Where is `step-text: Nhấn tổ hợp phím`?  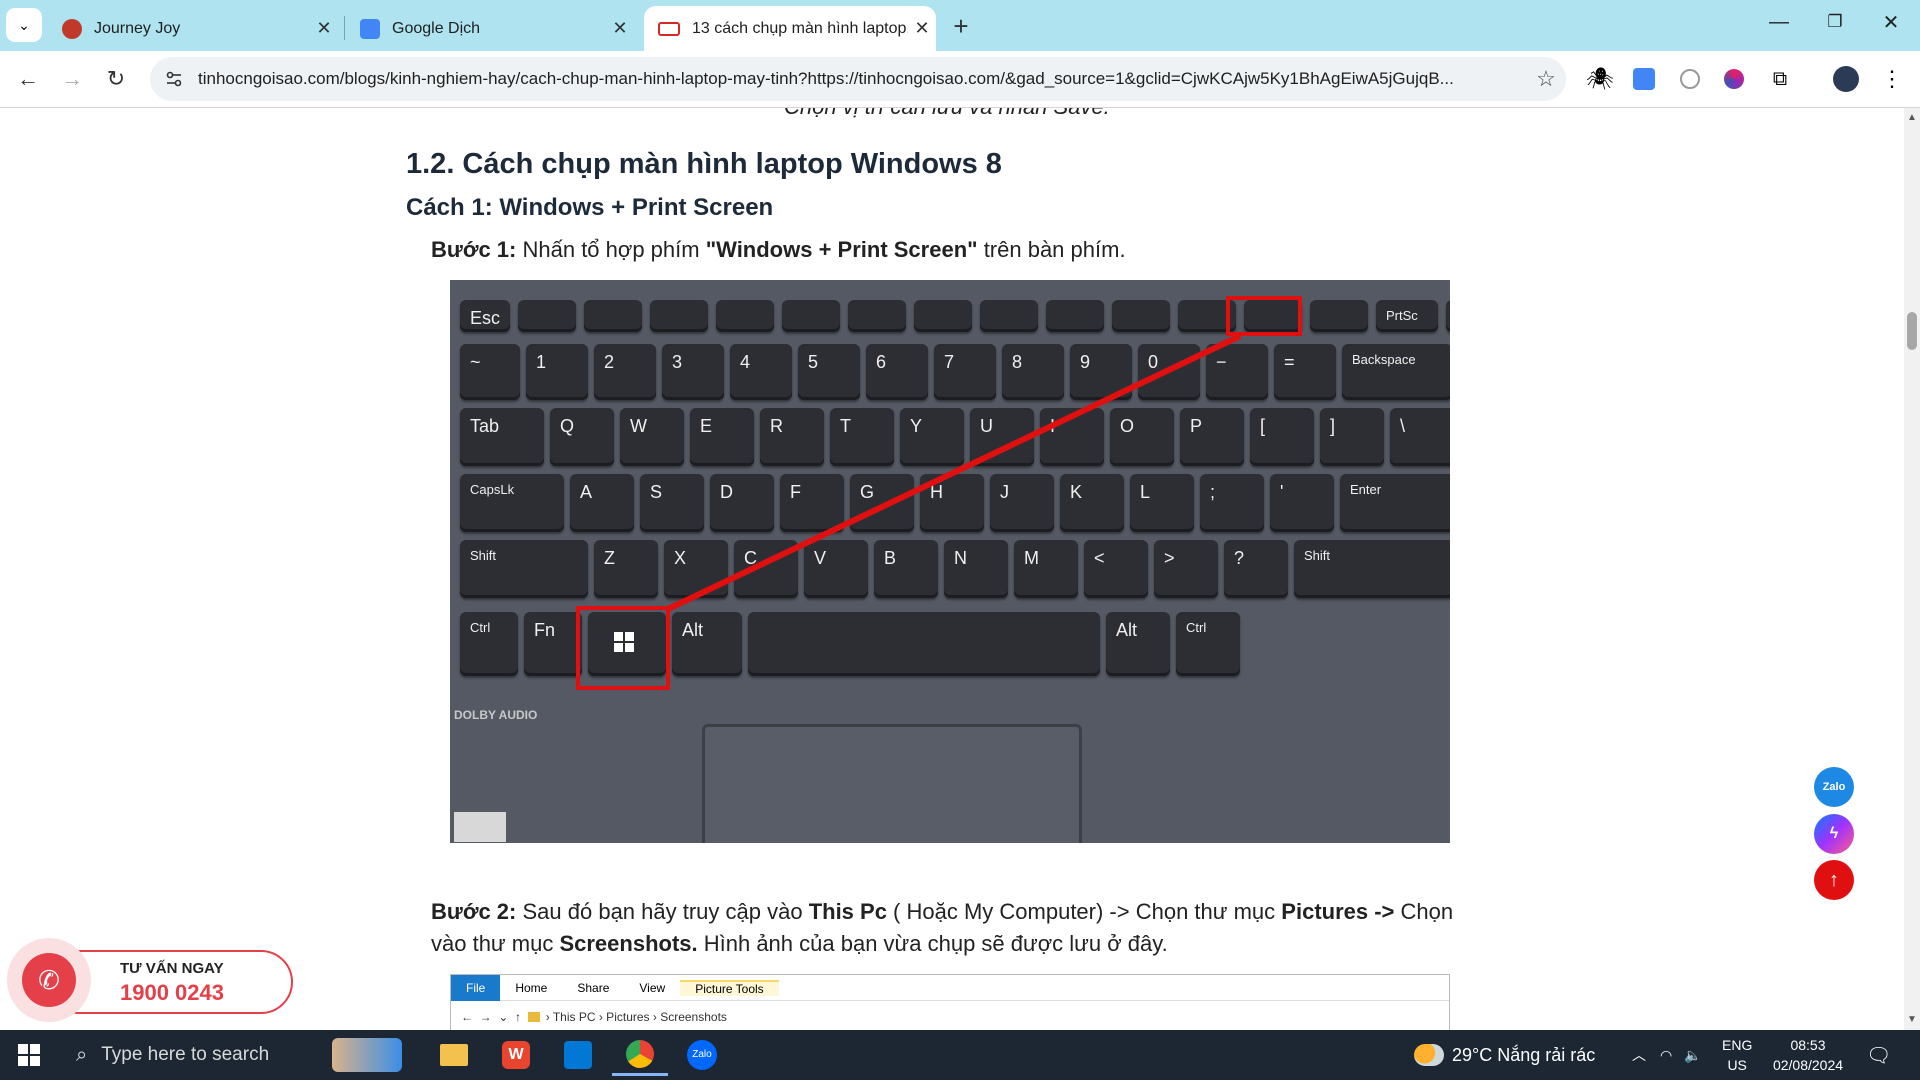 step-text: Nhấn tổ hợp phím is located at coordinates (611, 249).